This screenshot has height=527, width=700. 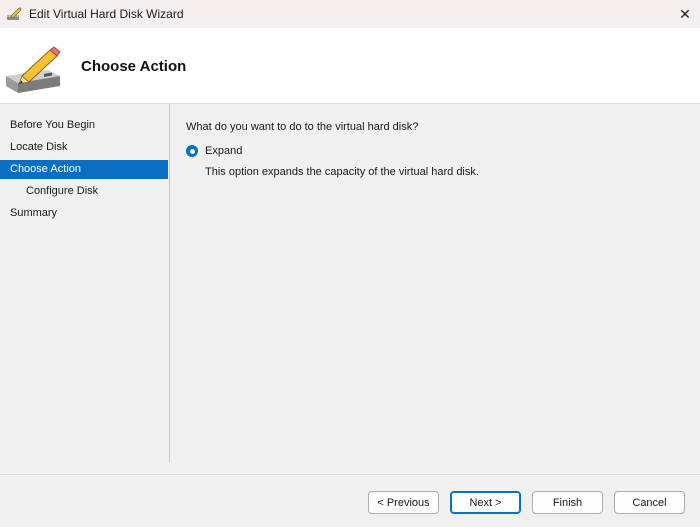 I want to click on window-title: Edit Virtual Hard Disk Wizard, so click(x=106, y=14).